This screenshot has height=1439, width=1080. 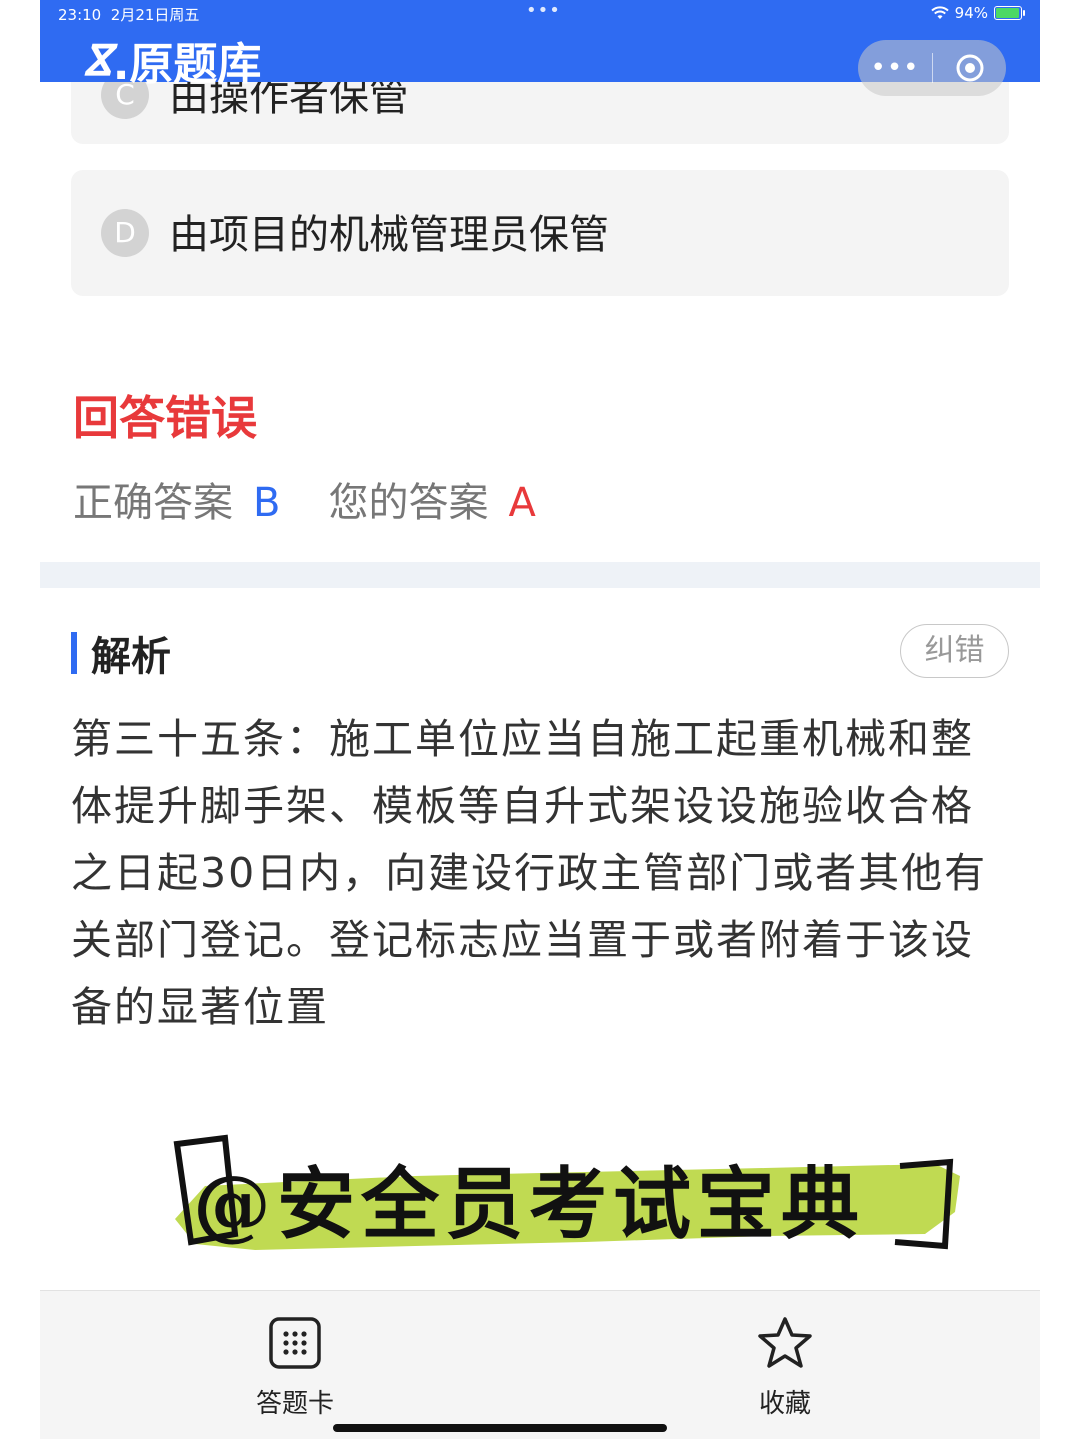 I want to click on status-time: 23:10 2月21日周五, so click(x=129, y=15).